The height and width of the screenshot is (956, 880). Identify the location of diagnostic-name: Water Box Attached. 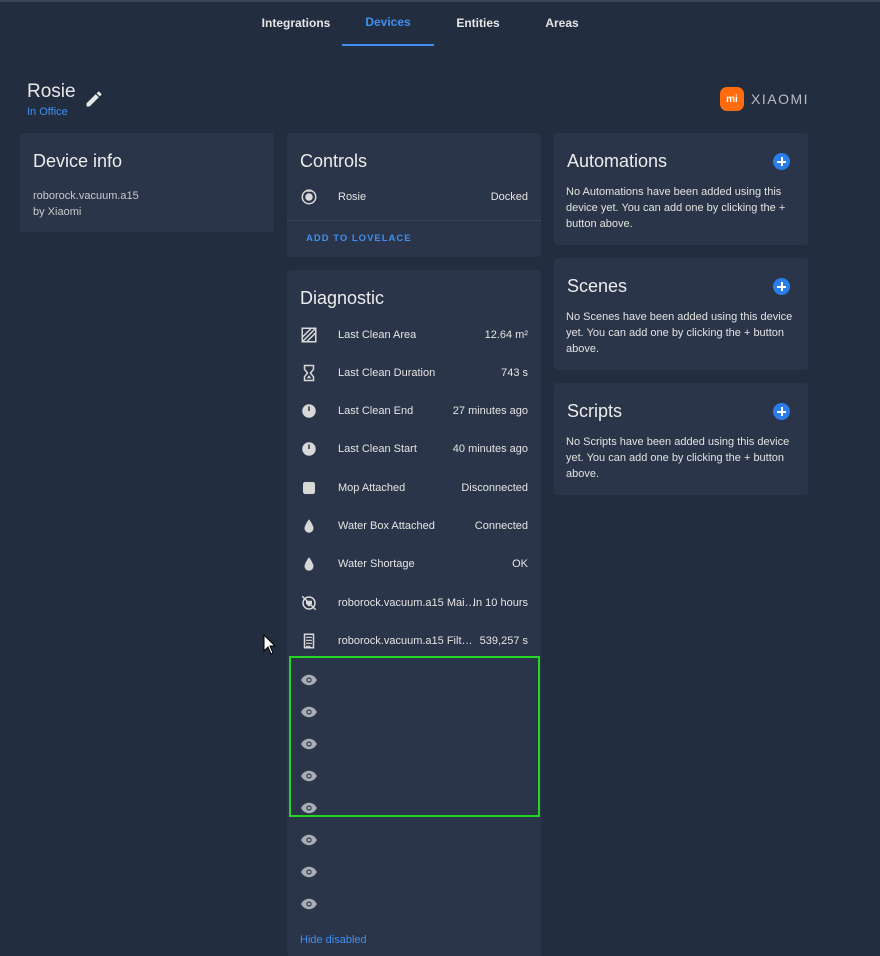
(386, 526).